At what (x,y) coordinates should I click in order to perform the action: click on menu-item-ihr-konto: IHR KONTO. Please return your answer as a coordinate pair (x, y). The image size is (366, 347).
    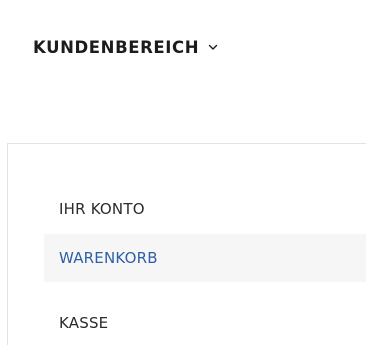
    Looking at the image, I should click on (205, 209).